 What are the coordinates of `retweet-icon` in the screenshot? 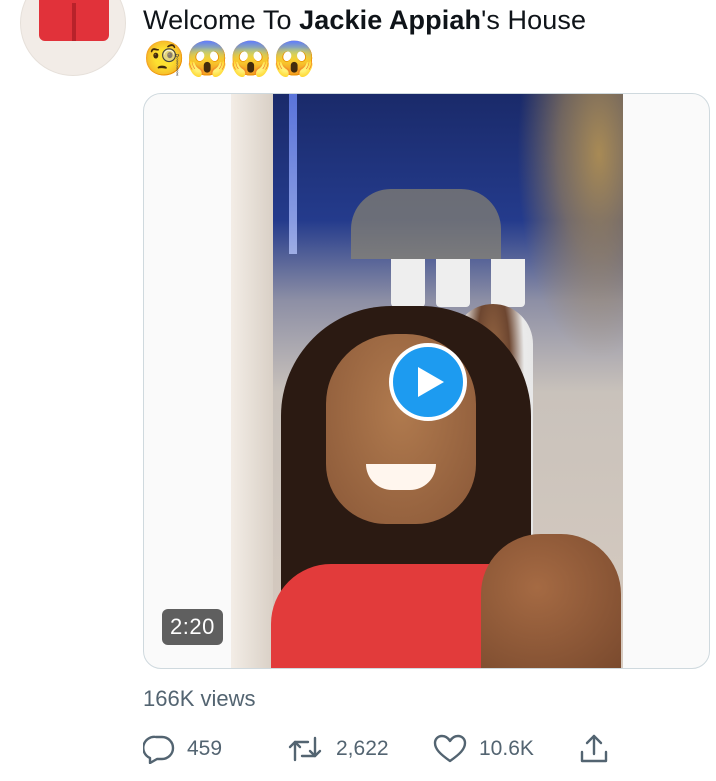 It's located at (305, 749).